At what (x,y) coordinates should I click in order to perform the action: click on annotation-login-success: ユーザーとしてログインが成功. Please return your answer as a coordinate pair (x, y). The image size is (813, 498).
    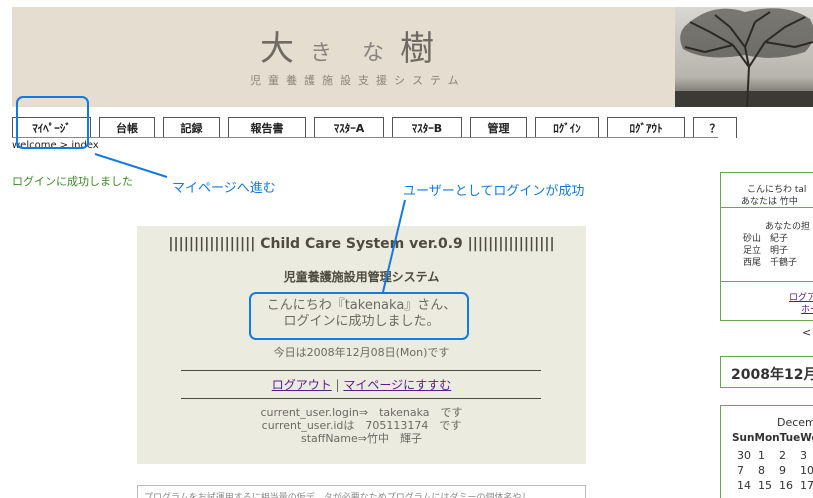
    Looking at the image, I should click on (494, 191).